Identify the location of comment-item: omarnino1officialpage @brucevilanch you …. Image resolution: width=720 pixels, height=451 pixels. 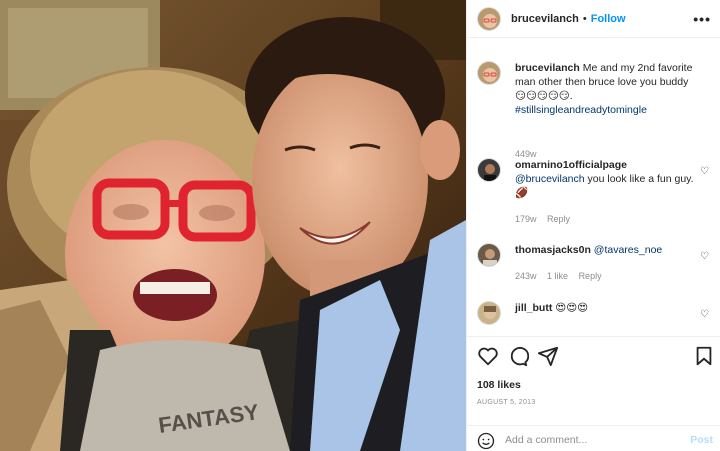
(597, 193).